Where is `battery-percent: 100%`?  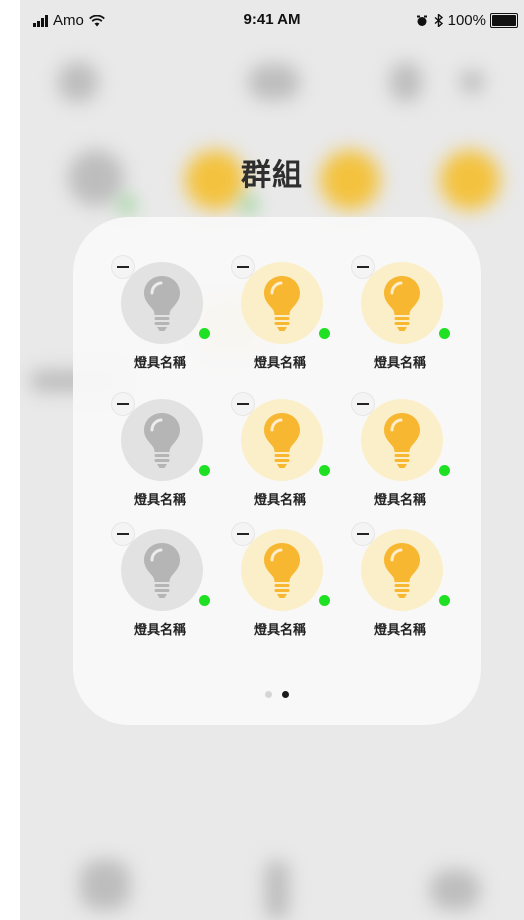 battery-percent: 100% is located at coordinates (466, 20).